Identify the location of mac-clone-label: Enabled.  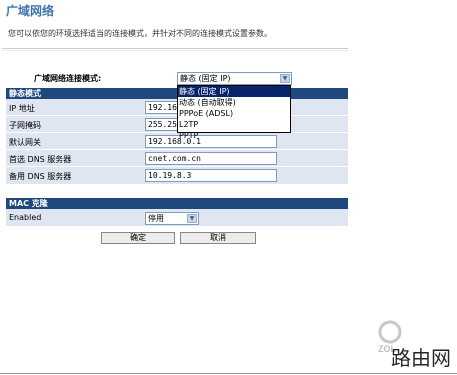
(25, 217).